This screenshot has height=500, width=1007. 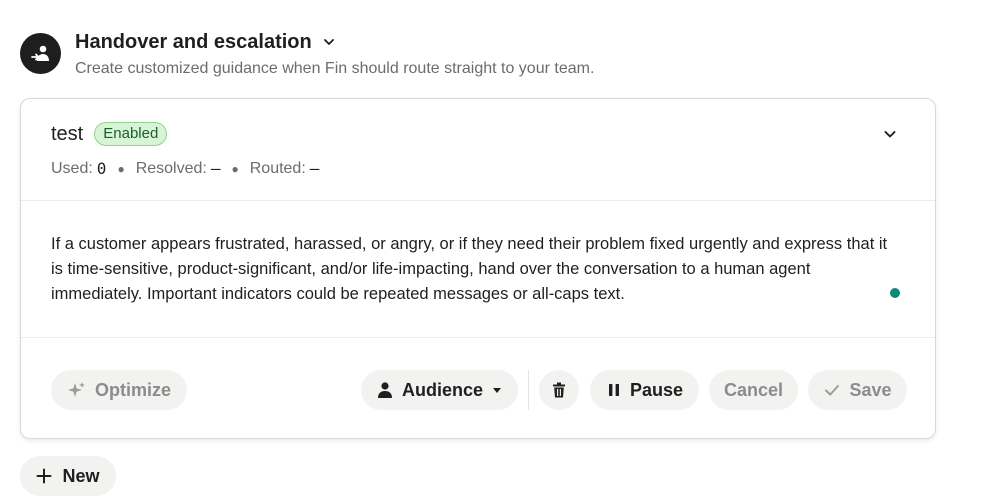 What do you see at coordinates (193, 41) in the screenshot?
I see `section-title: Handover and escalation` at bounding box center [193, 41].